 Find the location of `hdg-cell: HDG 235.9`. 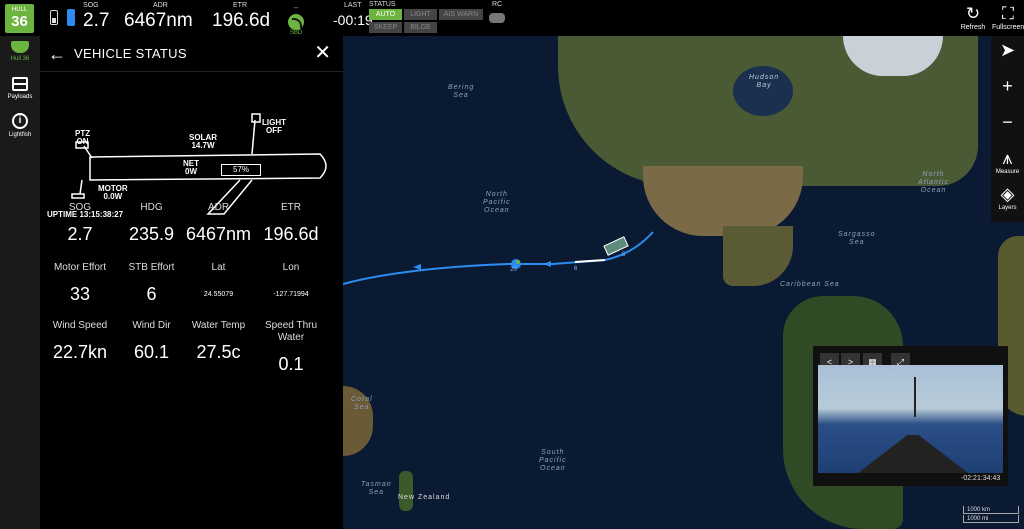

hdg-cell: HDG 235.9 is located at coordinates (151, 223).